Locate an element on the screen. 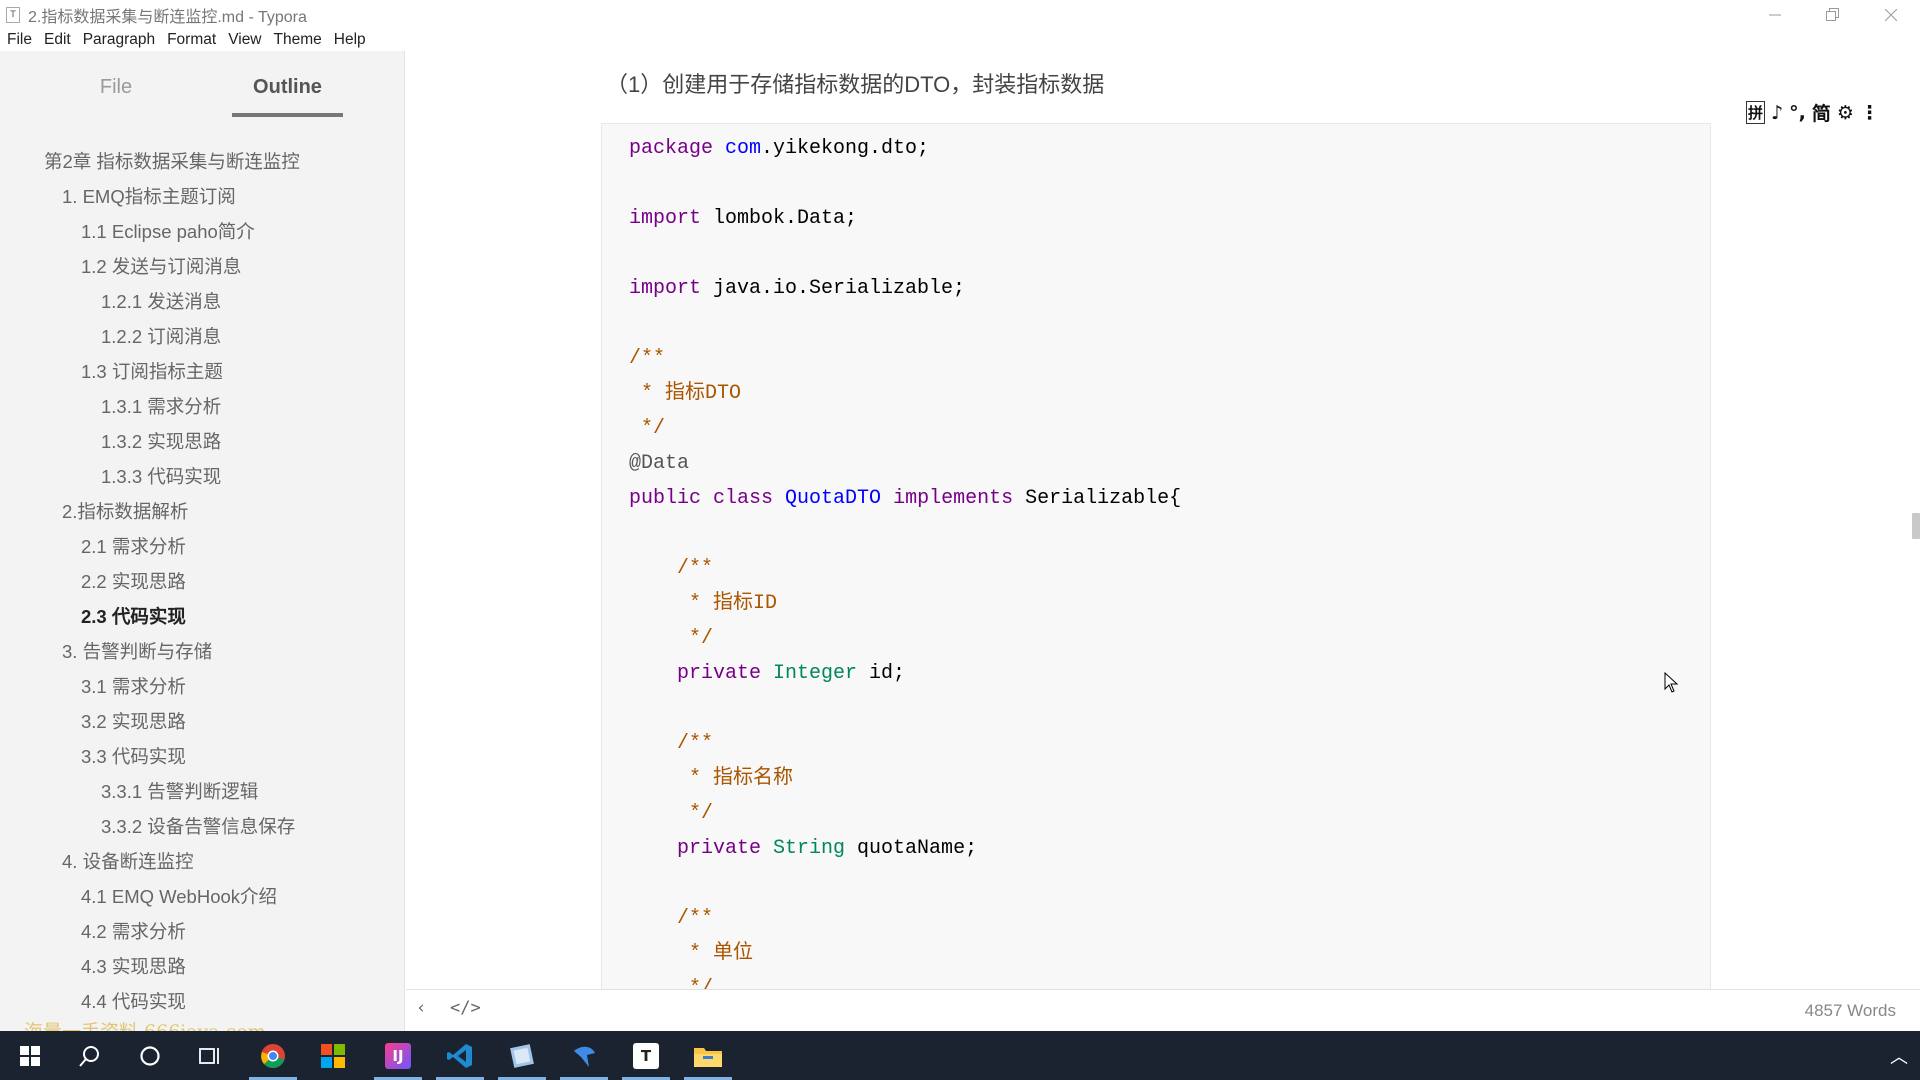  outline-item: 3.3.1 告警判断逻辑 is located at coordinates (179, 792).